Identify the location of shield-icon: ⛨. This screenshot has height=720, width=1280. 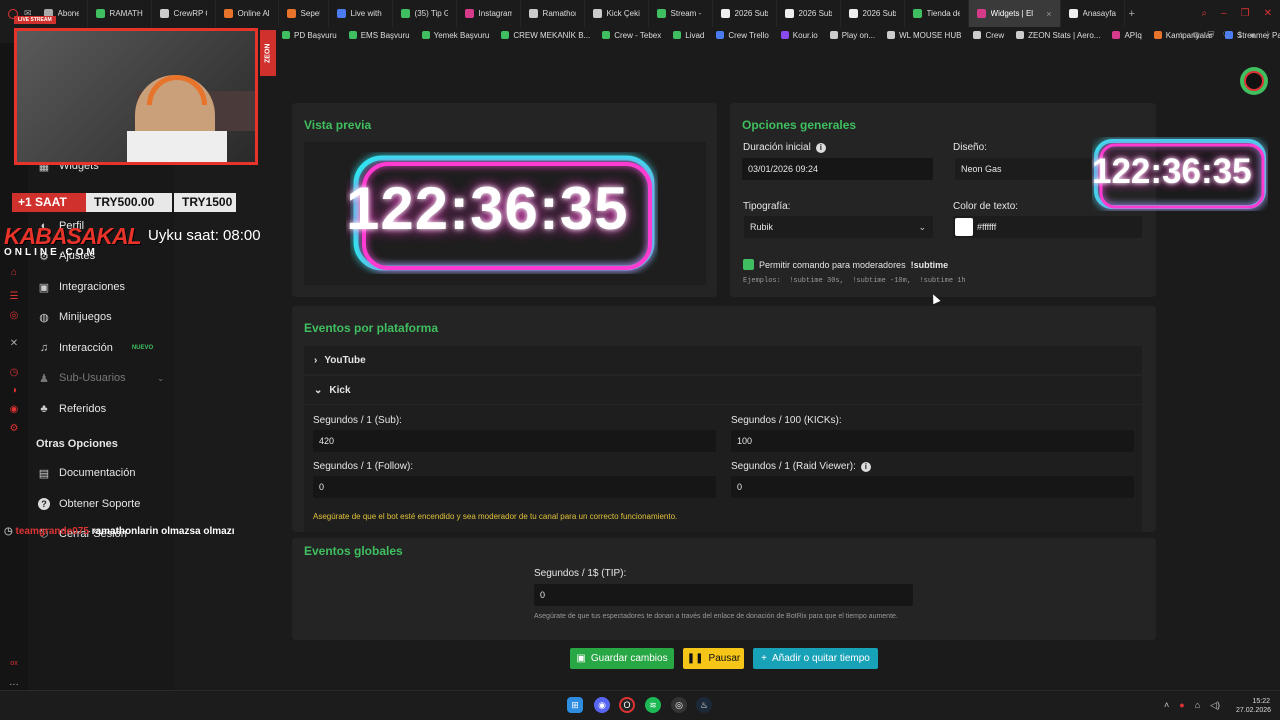
(1211, 35).